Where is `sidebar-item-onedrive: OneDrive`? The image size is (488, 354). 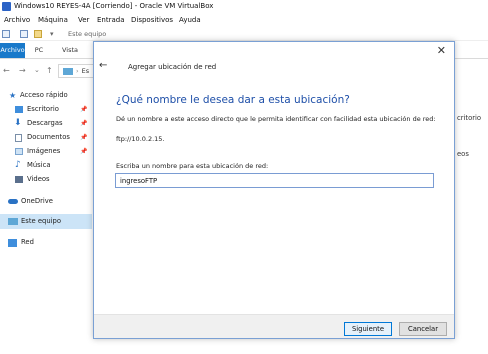 sidebar-item-onedrive: OneDrive is located at coordinates (46, 201).